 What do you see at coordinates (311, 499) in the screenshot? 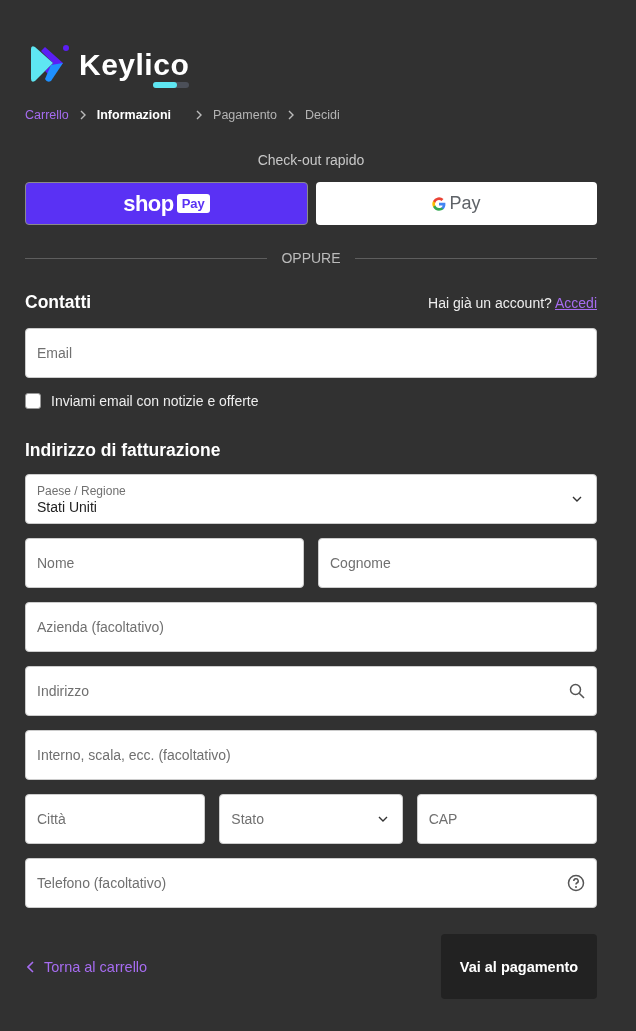
I see `select-field: Paese / Regione Stati Uniti` at bounding box center [311, 499].